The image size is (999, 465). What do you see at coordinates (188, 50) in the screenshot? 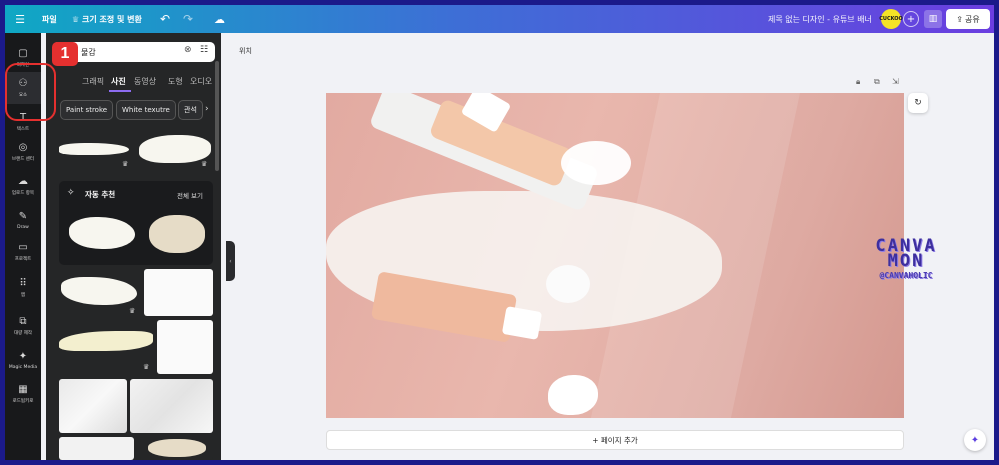
I see `clear-icon: ⊗` at bounding box center [188, 50].